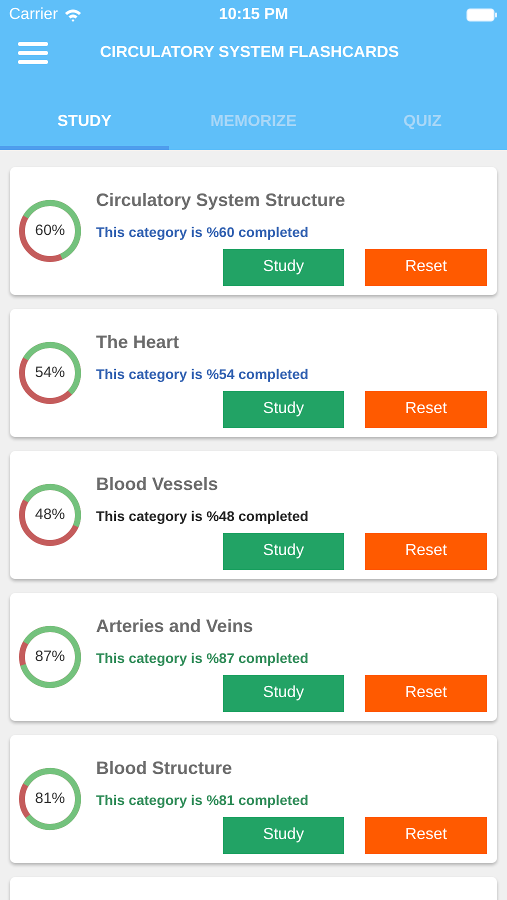 The image size is (507, 900). What do you see at coordinates (84, 124) in the screenshot?
I see `tab: STUDY` at bounding box center [84, 124].